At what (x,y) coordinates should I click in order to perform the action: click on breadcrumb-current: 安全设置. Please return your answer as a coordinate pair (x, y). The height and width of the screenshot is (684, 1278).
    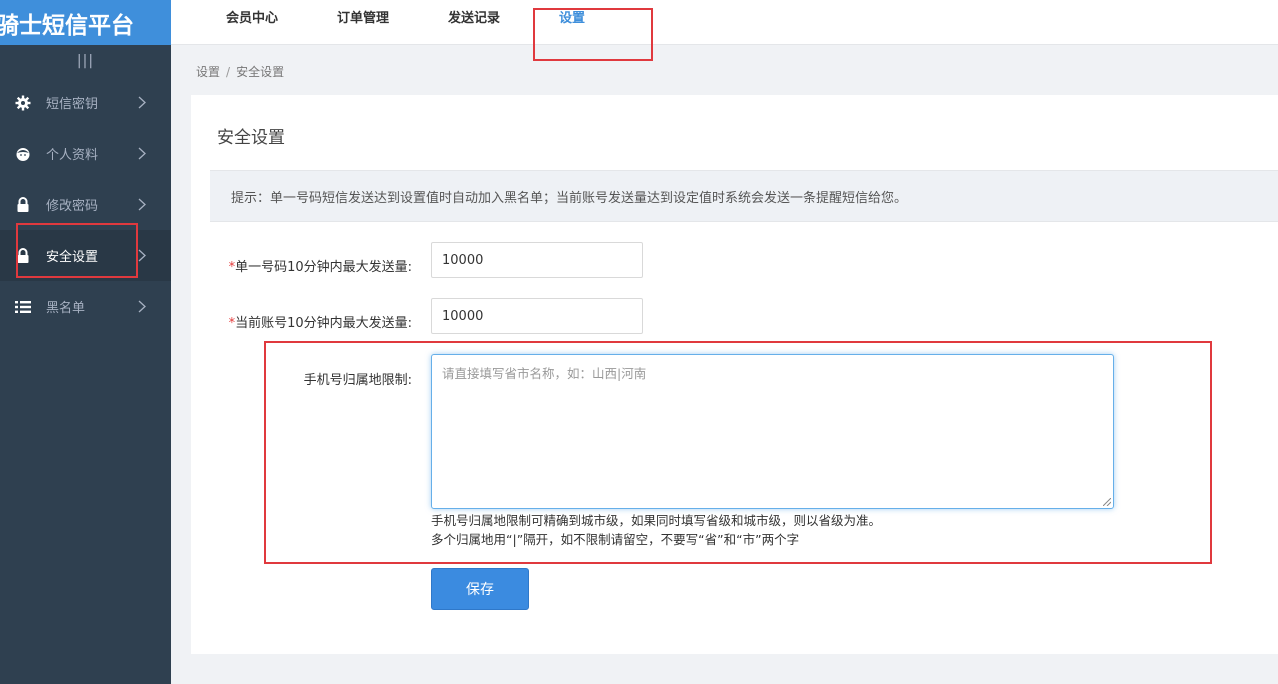
    Looking at the image, I should click on (260, 72).